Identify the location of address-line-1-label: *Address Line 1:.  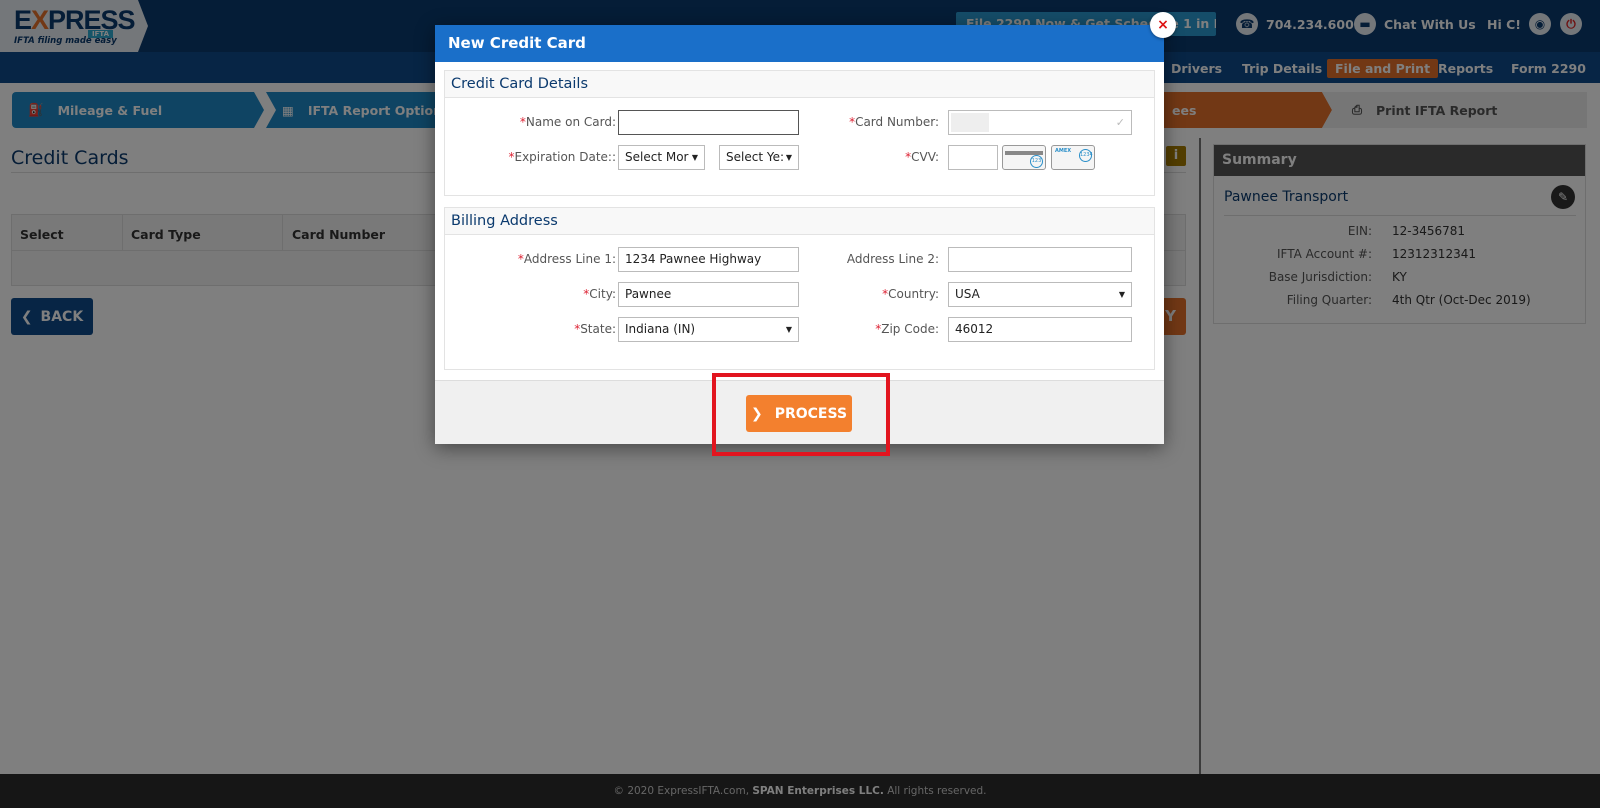
(566, 259).